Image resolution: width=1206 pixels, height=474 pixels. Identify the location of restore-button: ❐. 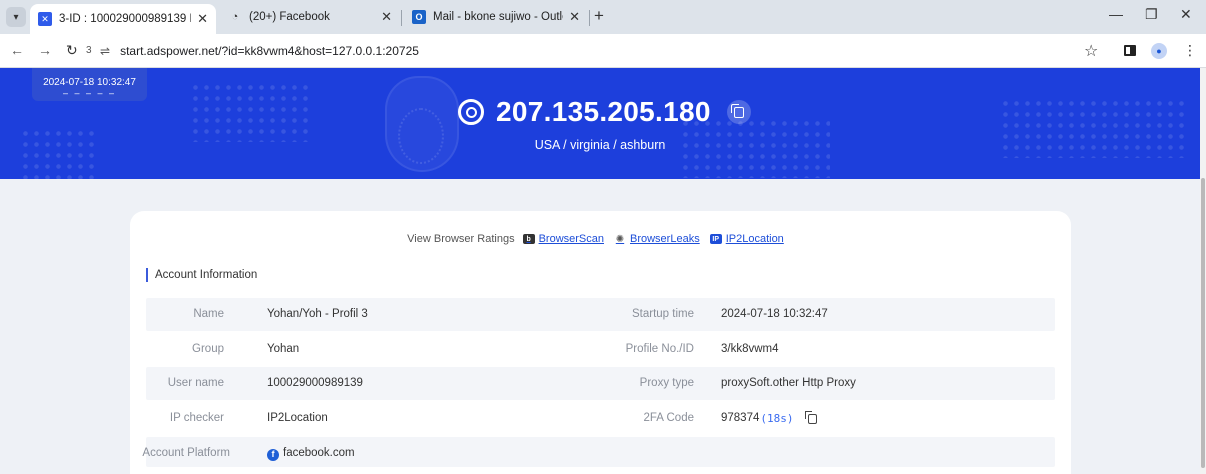
(1151, 14).